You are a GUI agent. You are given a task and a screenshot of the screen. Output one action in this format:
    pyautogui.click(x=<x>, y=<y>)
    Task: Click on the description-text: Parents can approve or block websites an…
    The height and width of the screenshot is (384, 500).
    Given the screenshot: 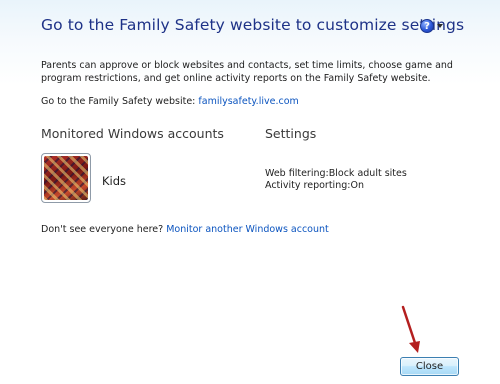 What is the action you would take?
    pyautogui.click(x=247, y=72)
    